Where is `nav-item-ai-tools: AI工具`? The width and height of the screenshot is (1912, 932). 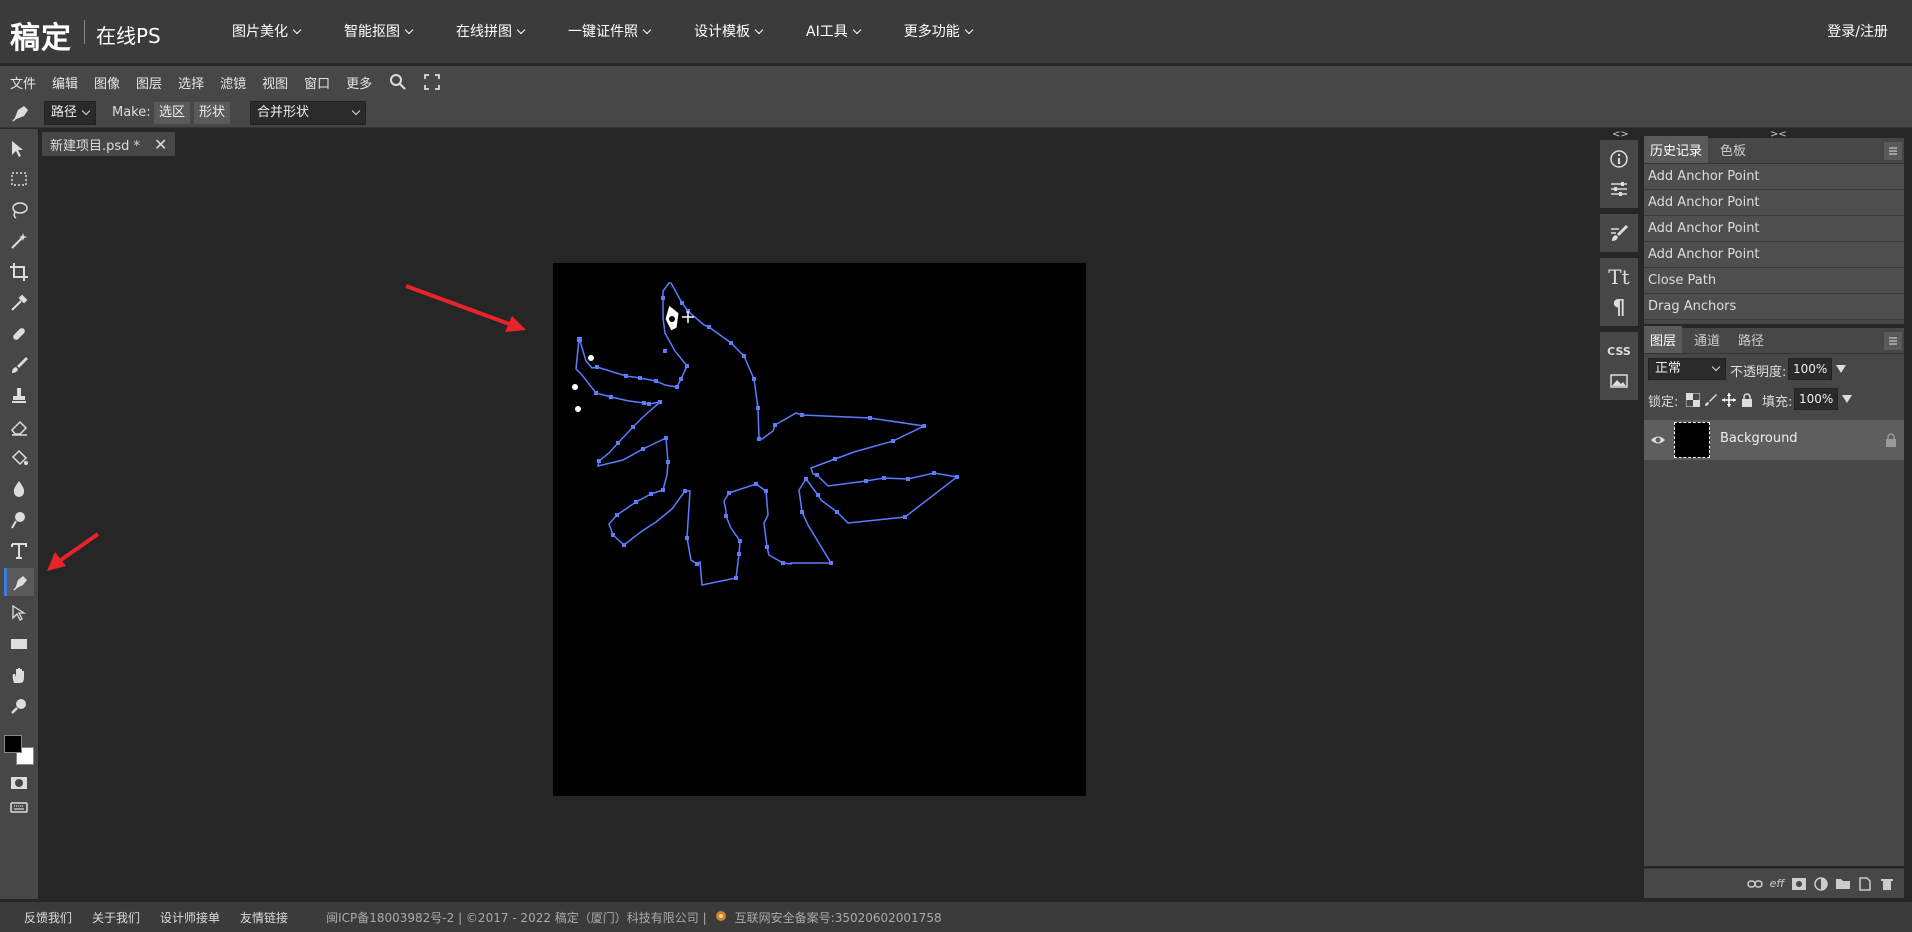
nav-item-ai-tools: AI工具 is located at coordinates (833, 32).